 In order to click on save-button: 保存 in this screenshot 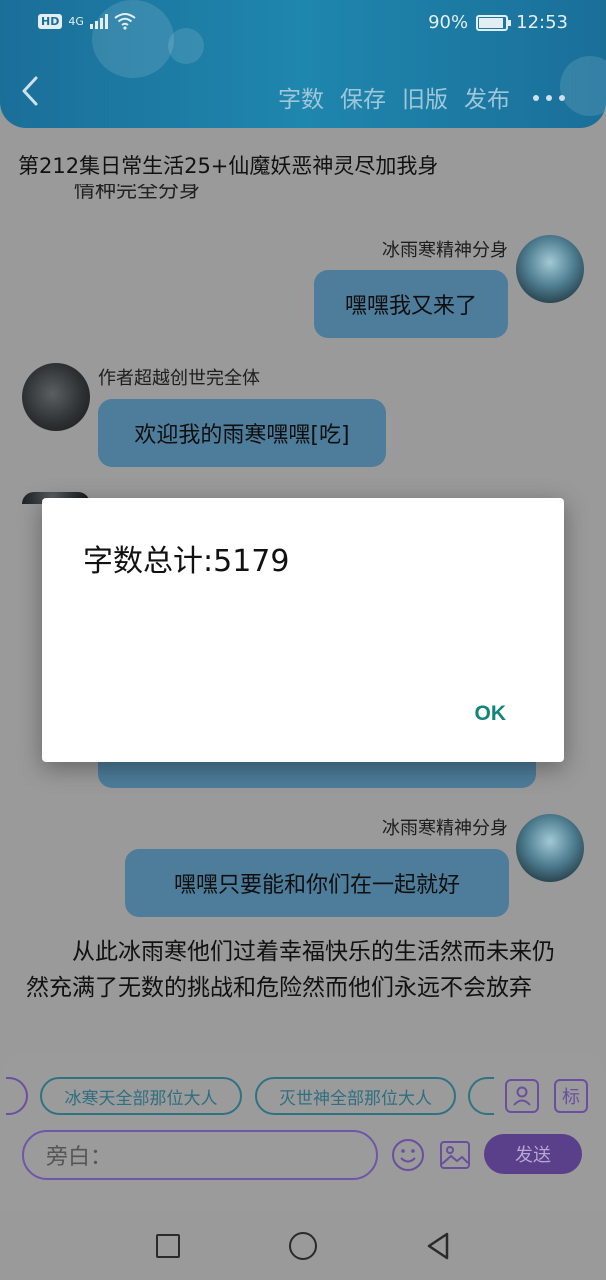, I will do `click(363, 97)`.